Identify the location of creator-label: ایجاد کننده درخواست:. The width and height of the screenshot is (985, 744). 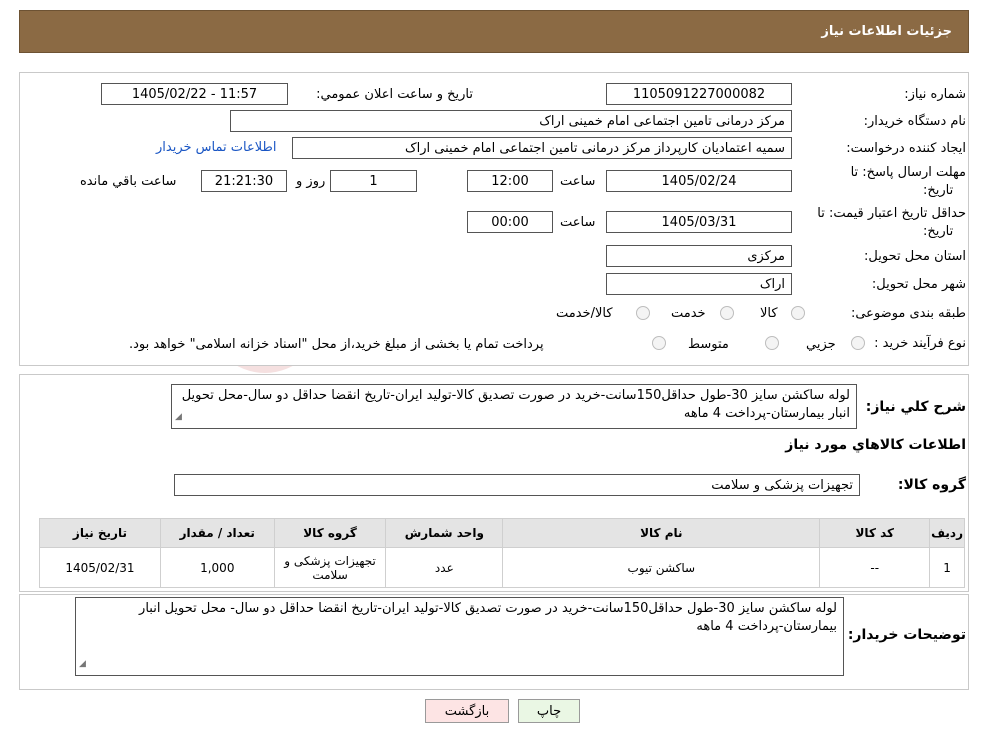
(906, 148).